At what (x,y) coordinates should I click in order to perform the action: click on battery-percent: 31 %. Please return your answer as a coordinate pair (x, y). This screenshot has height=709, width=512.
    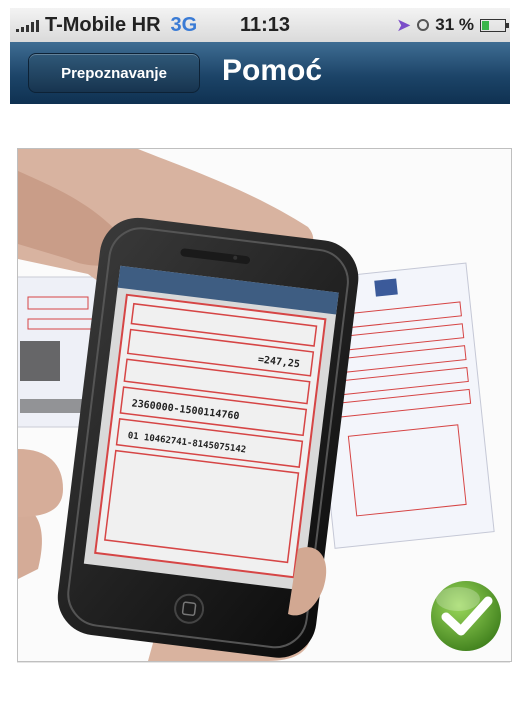
    Looking at the image, I should click on (454, 24).